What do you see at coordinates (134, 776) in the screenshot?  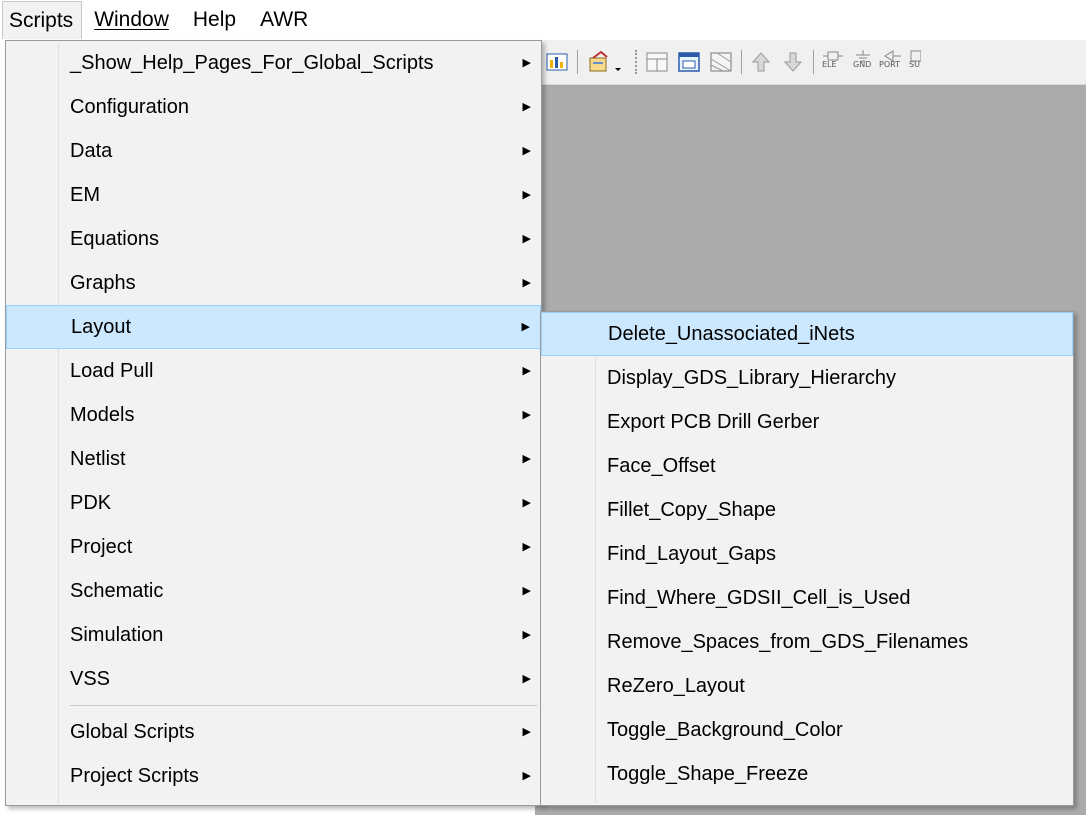 I see `menu-item-item-label: Project Scripts` at bounding box center [134, 776].